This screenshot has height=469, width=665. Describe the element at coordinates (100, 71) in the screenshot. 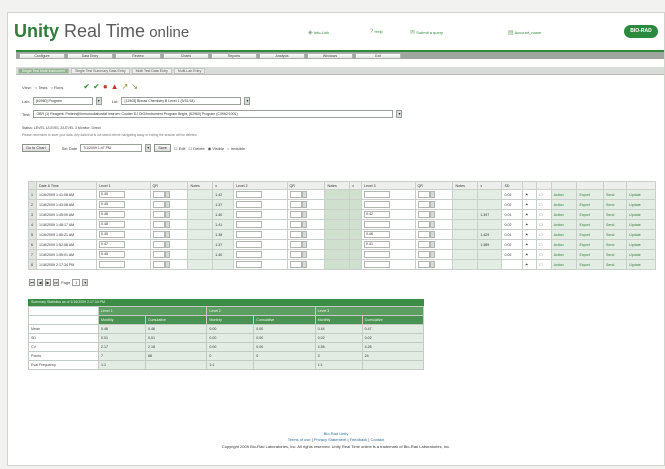

I see `tab-single-test-summary: Single Test Summary Data Entry` at that location.